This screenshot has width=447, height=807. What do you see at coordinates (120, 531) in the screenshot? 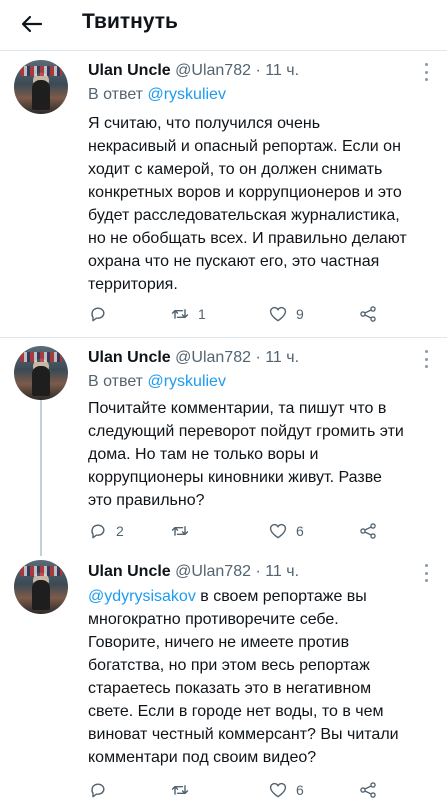
I see `reply-count: 2` at bounding box center [120, 531].